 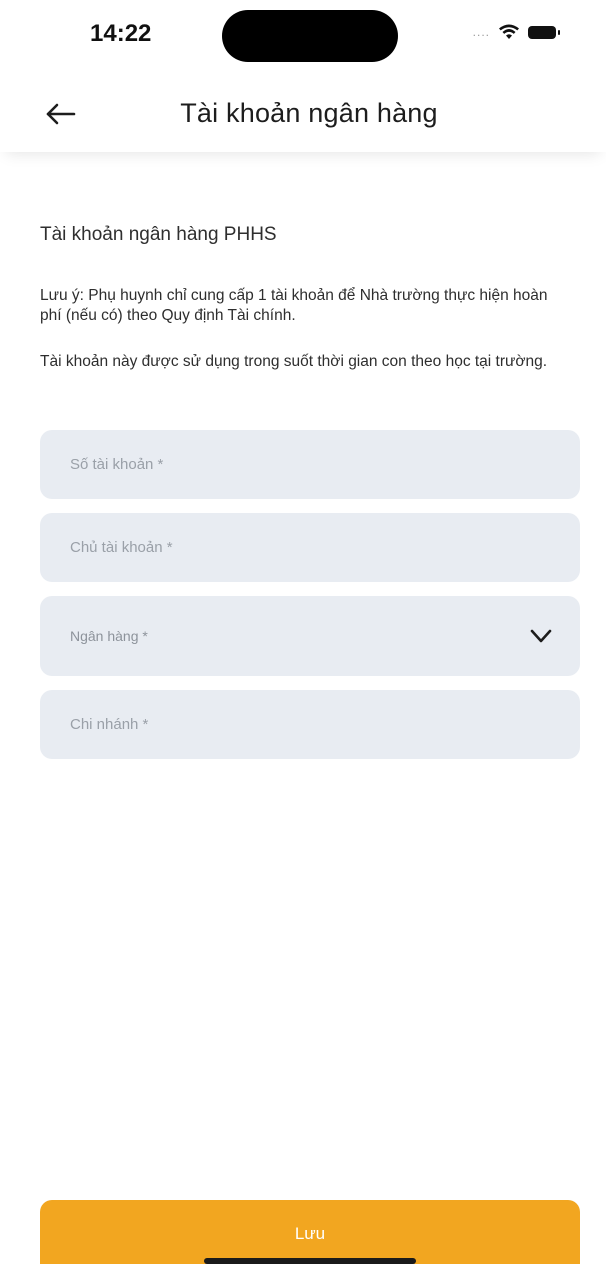 I want to click on account-number-input, so click(x=290, y=464).